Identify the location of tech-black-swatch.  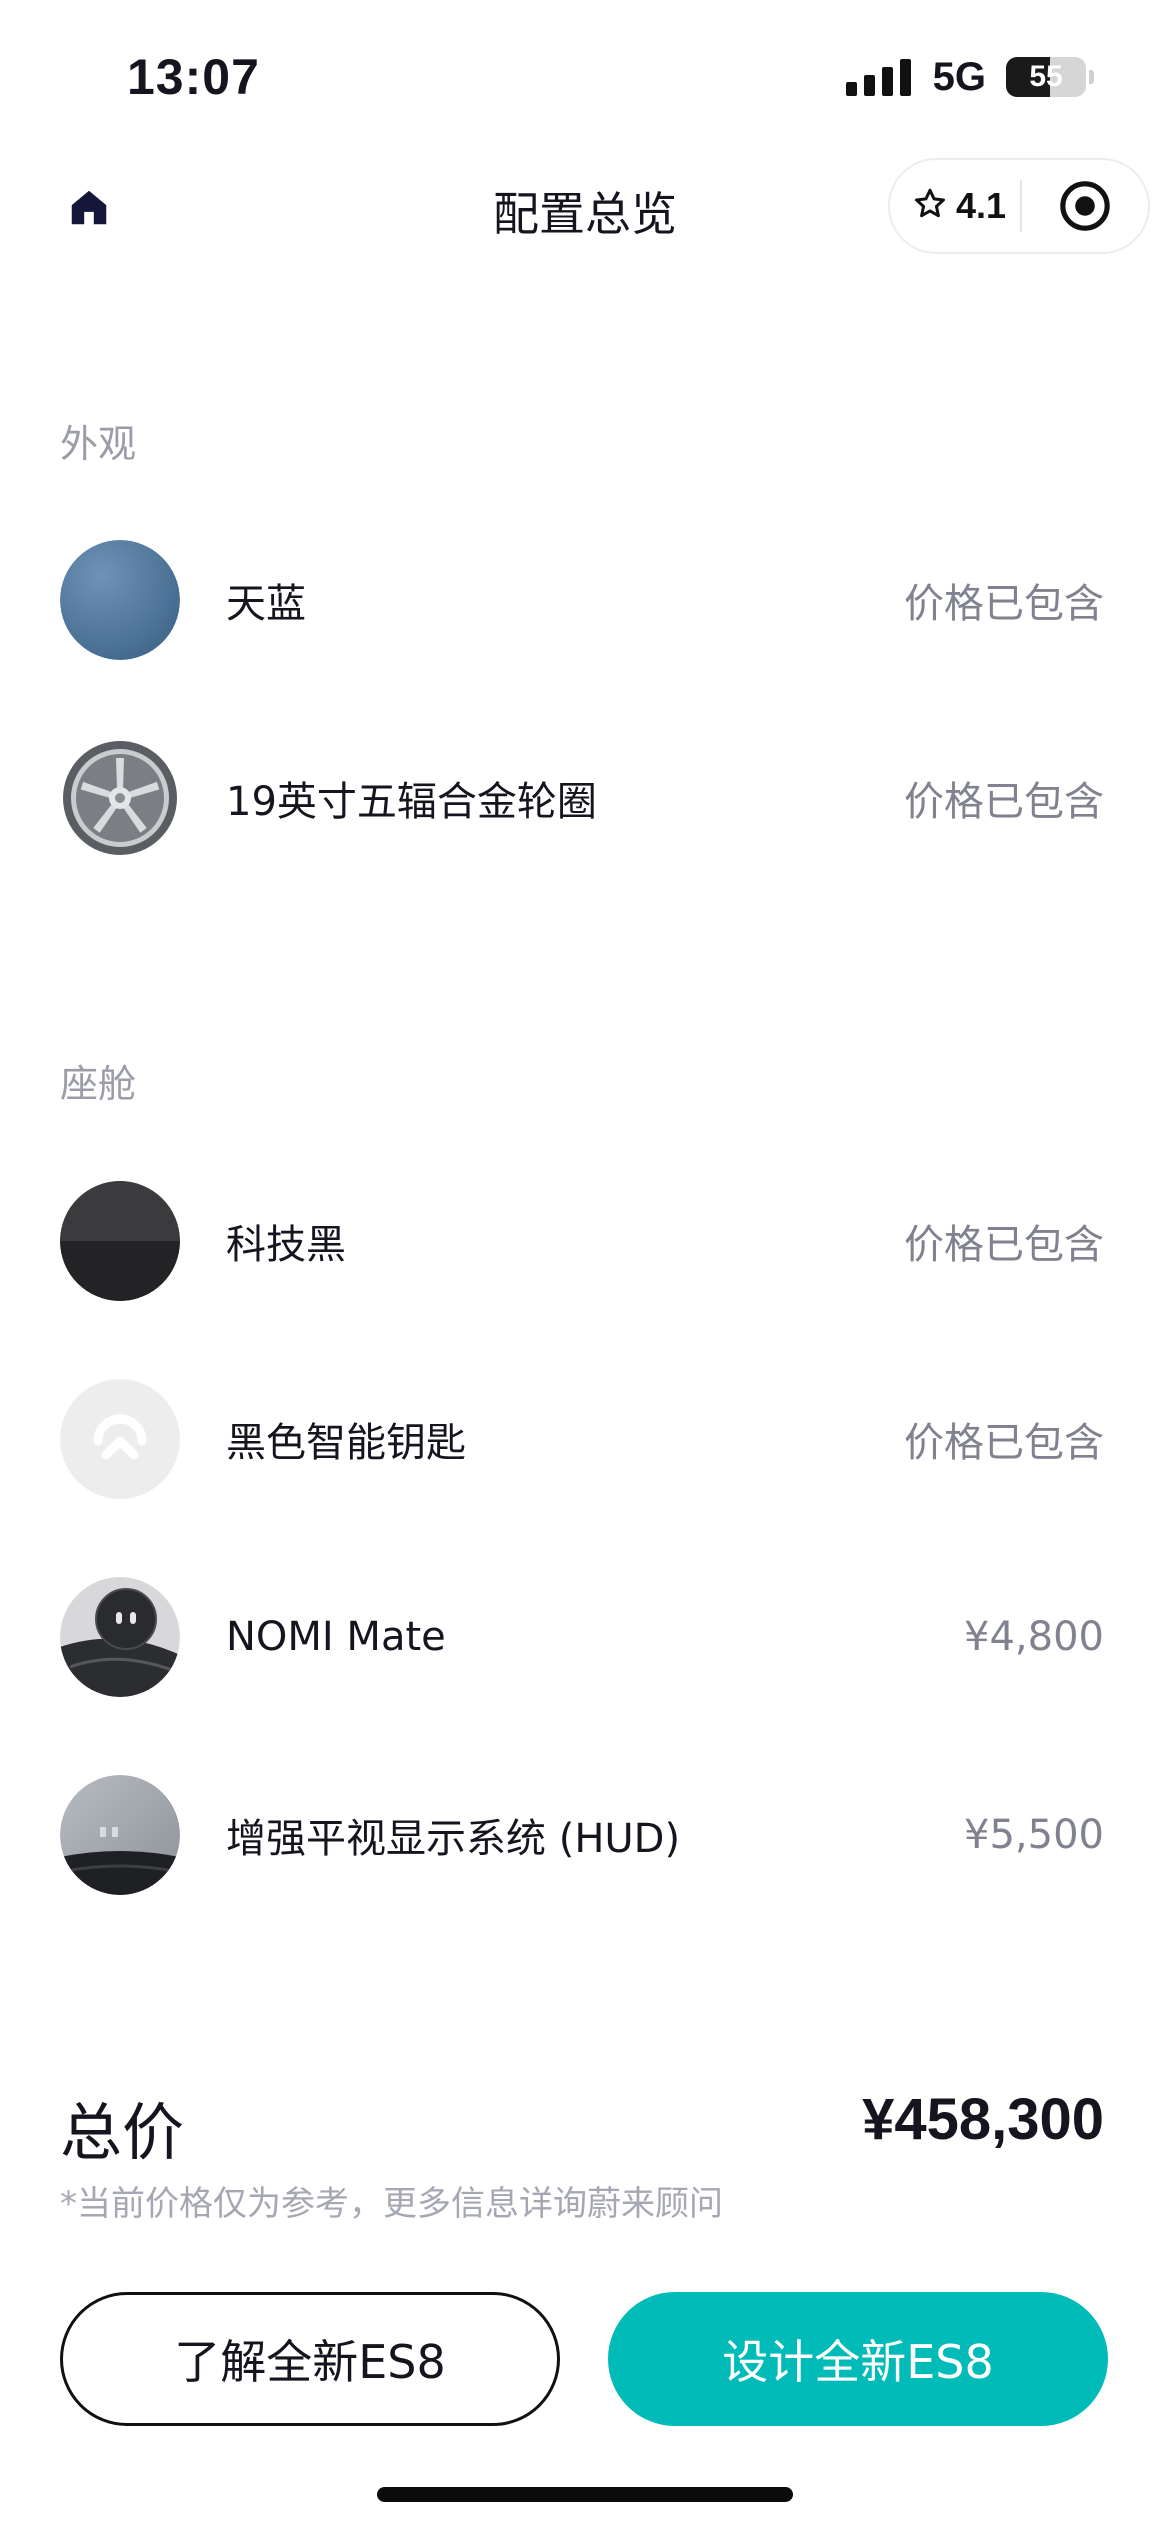
(120, 1241).